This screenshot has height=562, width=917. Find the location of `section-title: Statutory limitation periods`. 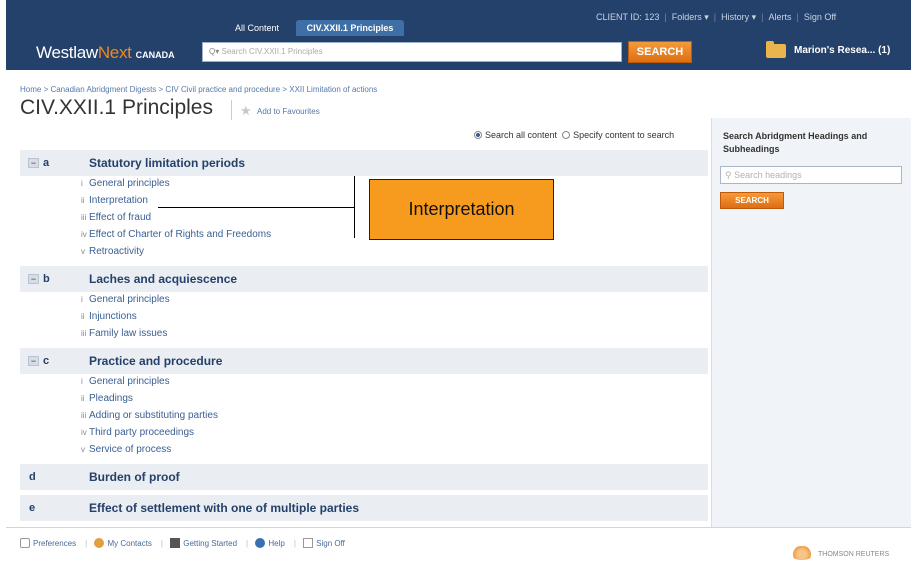

section-title: Statutory limitation periods is located at coordinates (167, 163).